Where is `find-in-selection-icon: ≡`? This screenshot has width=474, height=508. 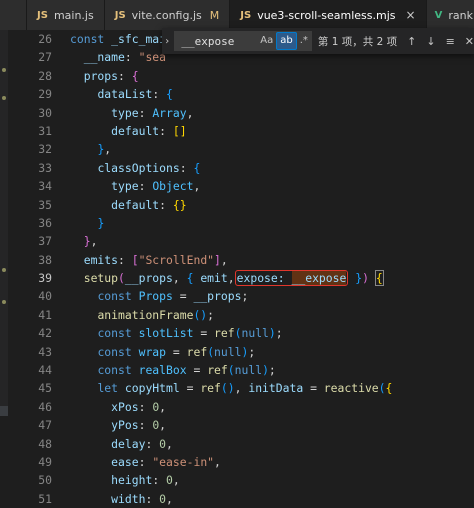
find-in-selection-icon: ≡ is located at coordinates (450, 41).